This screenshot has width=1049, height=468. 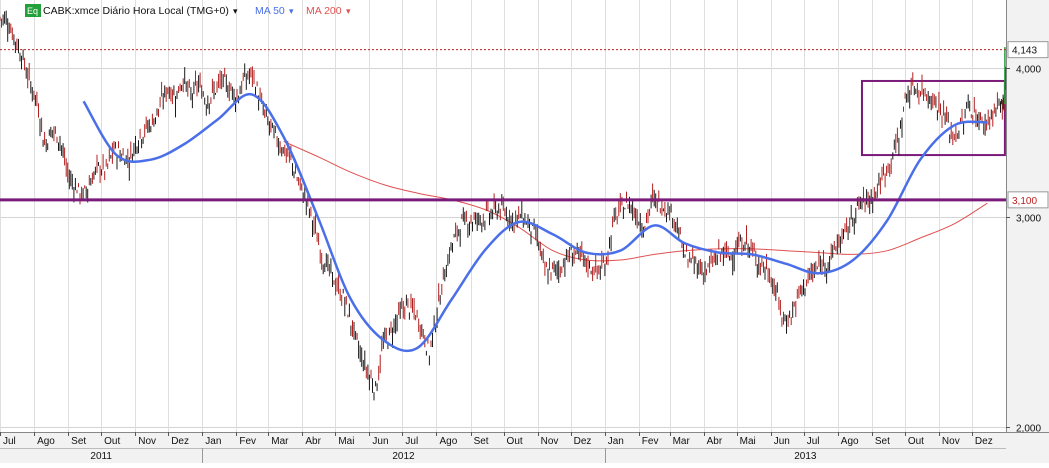 I want to click on symbol-title: CABK:xmce Diário Hora Local (TMG+0), so click(x=136, y=11).